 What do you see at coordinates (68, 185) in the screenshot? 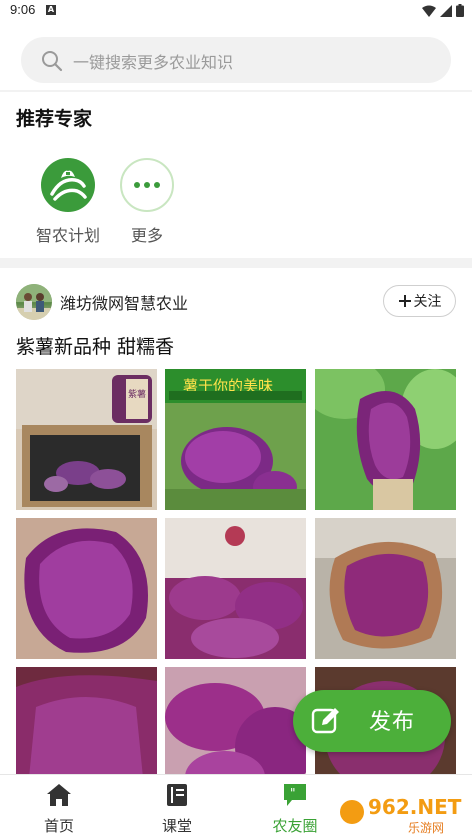
I see `farm-logo-icon` at bounding box center [68, 185].